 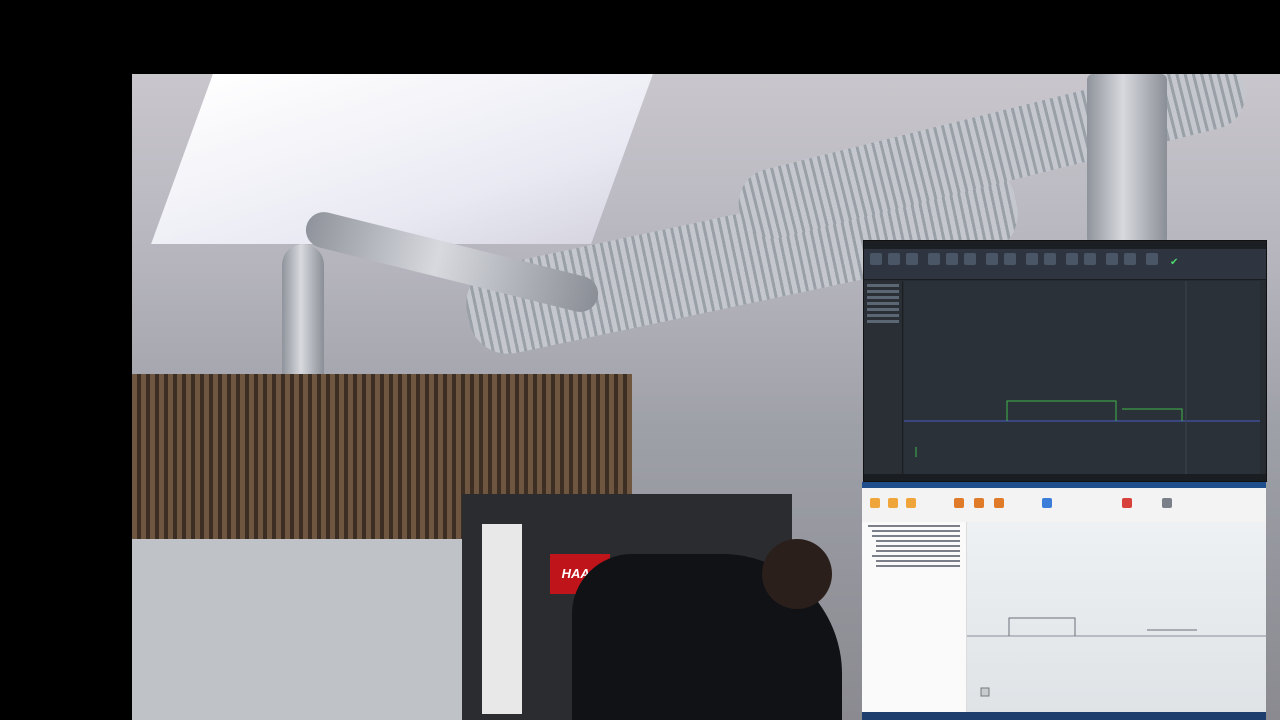 I want to click on machine-info-panel, so click(x=502, y=619).